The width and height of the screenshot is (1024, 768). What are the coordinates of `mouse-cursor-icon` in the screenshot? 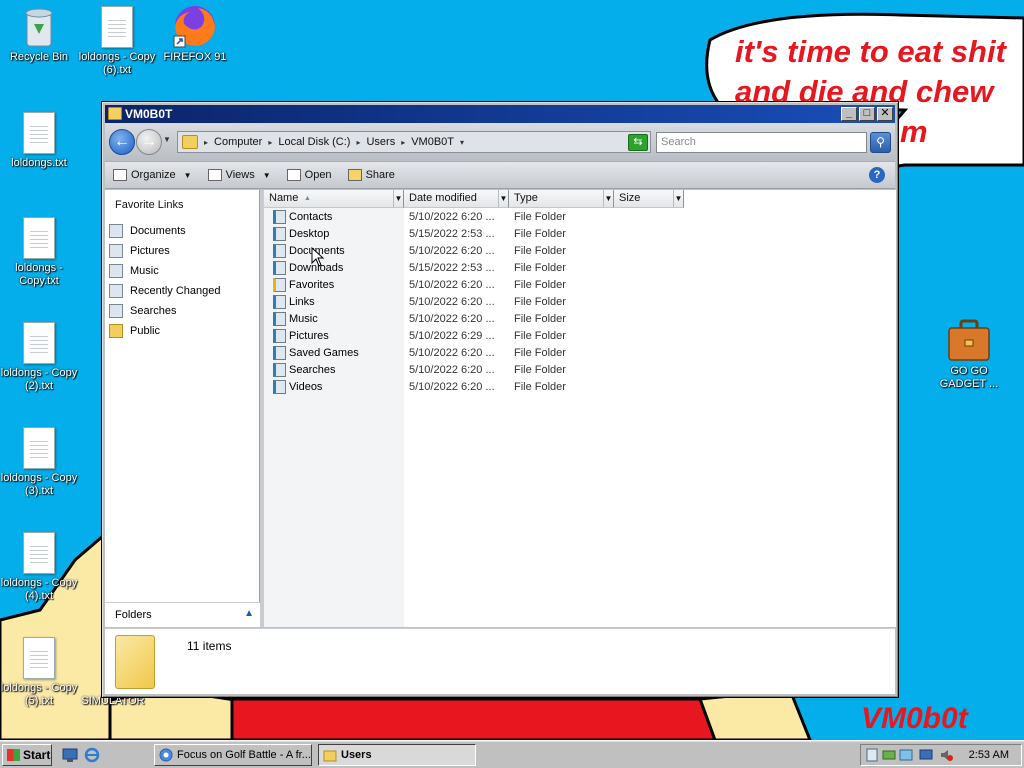 It's located at (318, 257).